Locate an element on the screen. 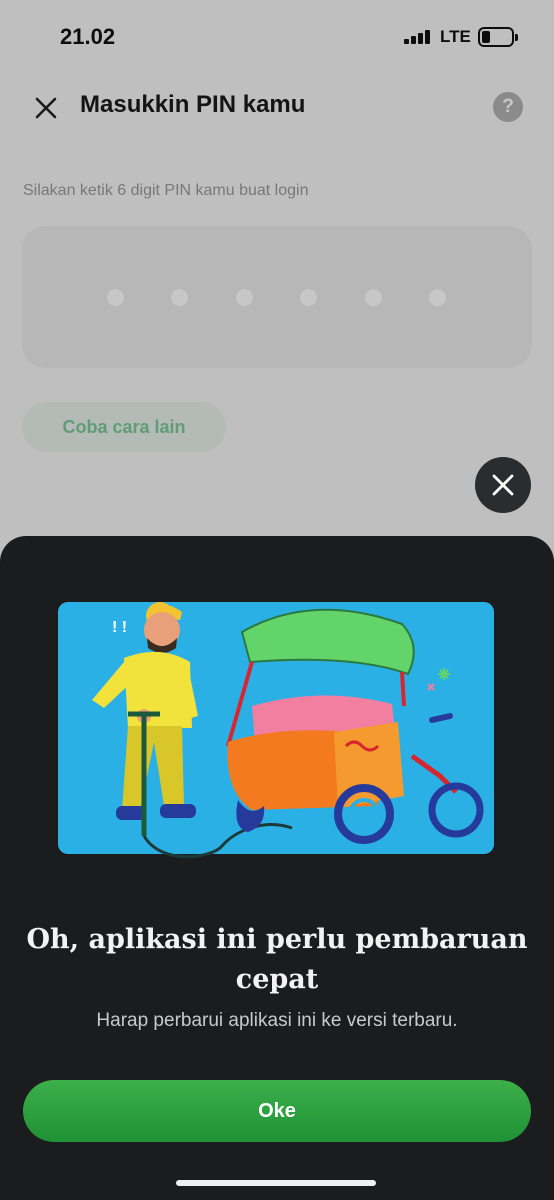  sheet-title: Oh, aplikasi ini perlu pembaruan cepat is located at coordinates (277, 959).